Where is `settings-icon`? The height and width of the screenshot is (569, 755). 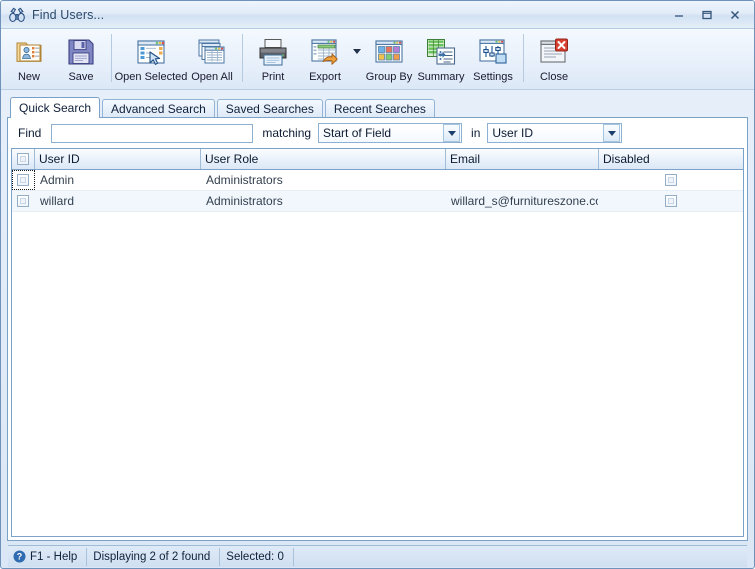
settings-icon is located at coordinates (493, 52).